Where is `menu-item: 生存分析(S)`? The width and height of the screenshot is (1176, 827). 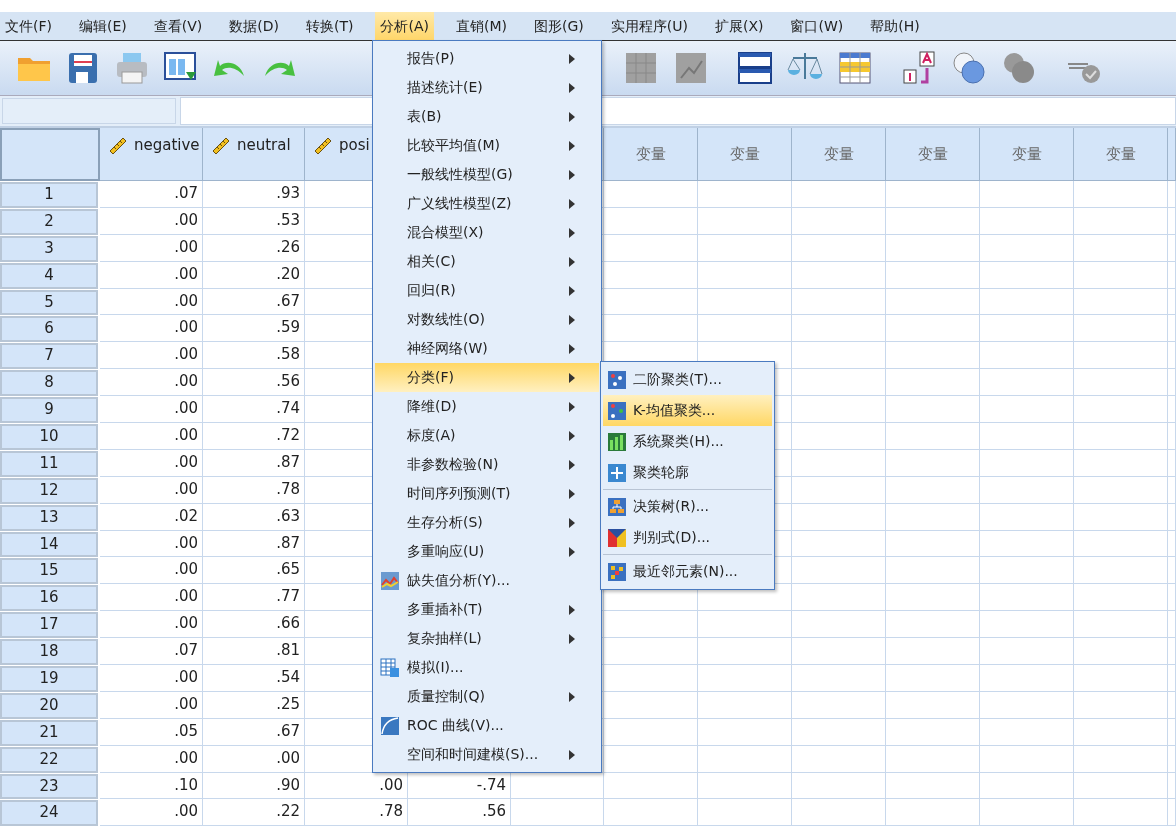
menu-item: 生存分析(S) is located at coordinates (487, 522).